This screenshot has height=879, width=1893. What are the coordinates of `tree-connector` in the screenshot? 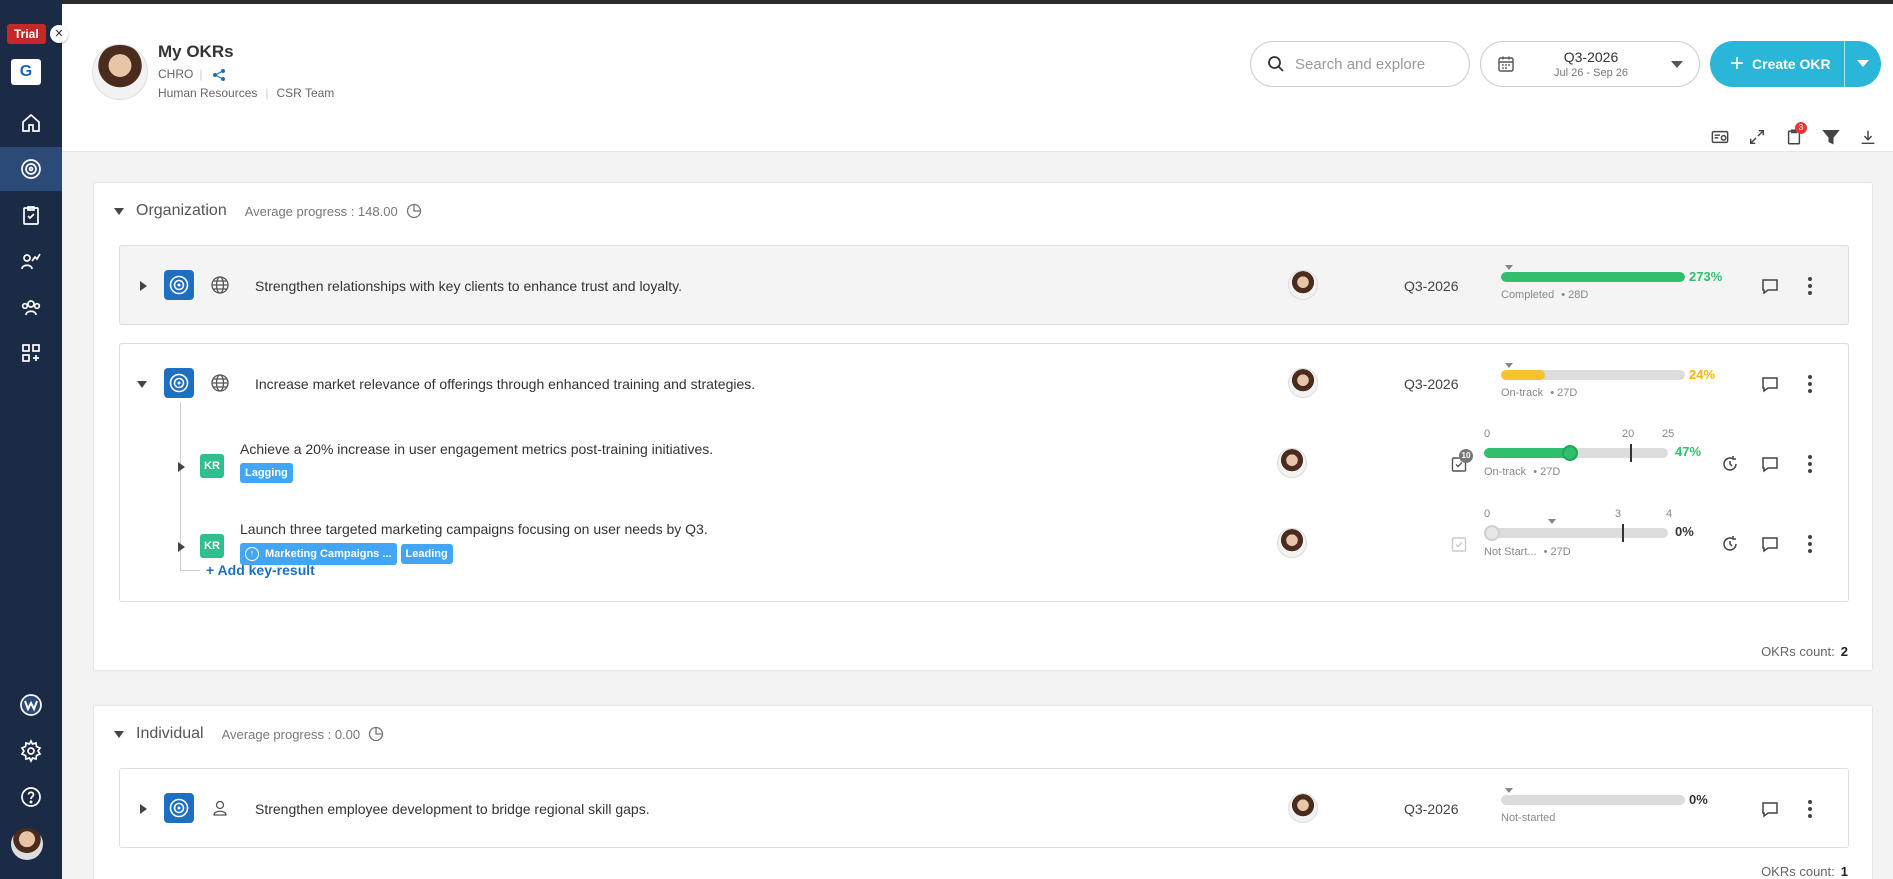 It's located at (190, 570).